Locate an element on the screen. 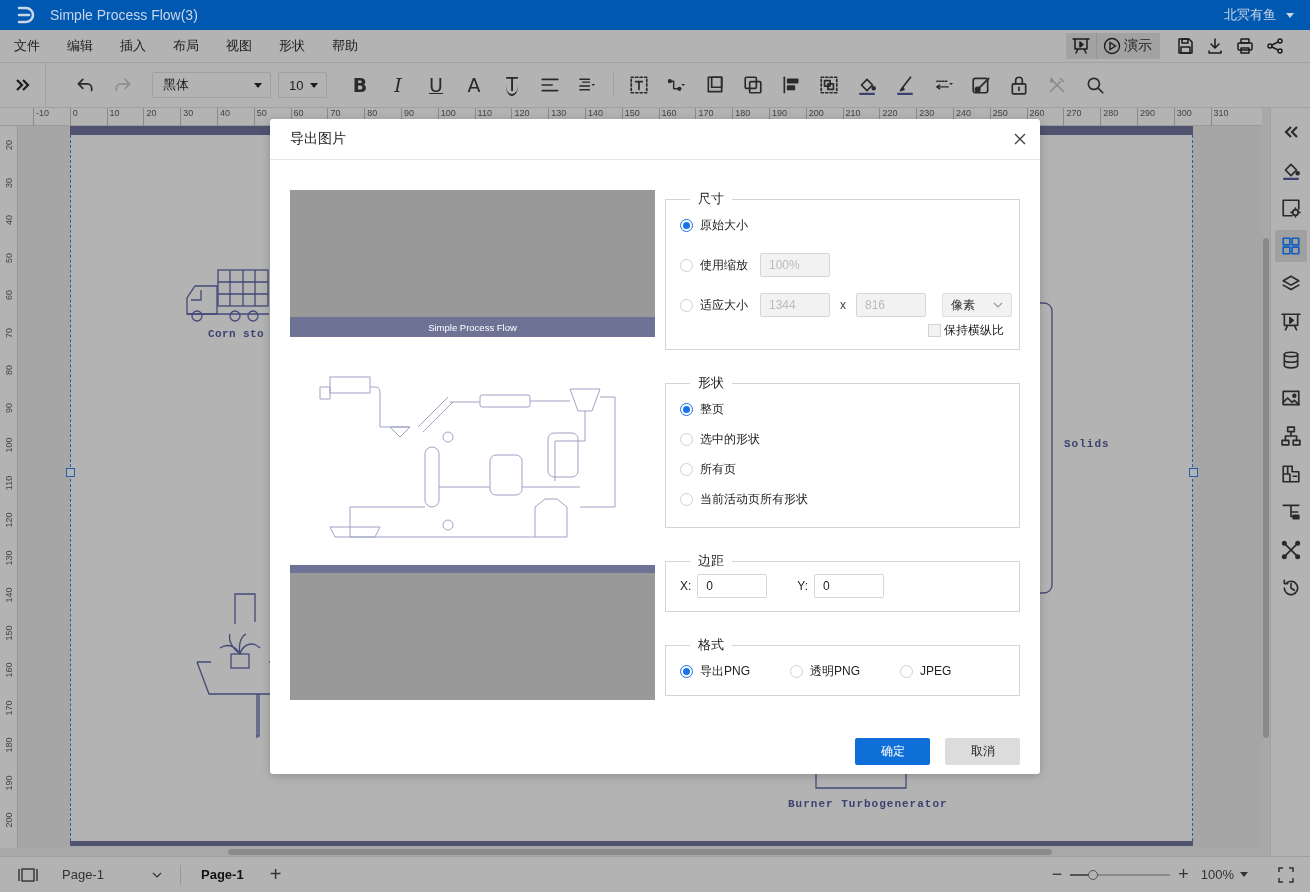 The height and width of the screenshot is (892, 1310). menu-item: 形状 is located at coordinates (292, 46).